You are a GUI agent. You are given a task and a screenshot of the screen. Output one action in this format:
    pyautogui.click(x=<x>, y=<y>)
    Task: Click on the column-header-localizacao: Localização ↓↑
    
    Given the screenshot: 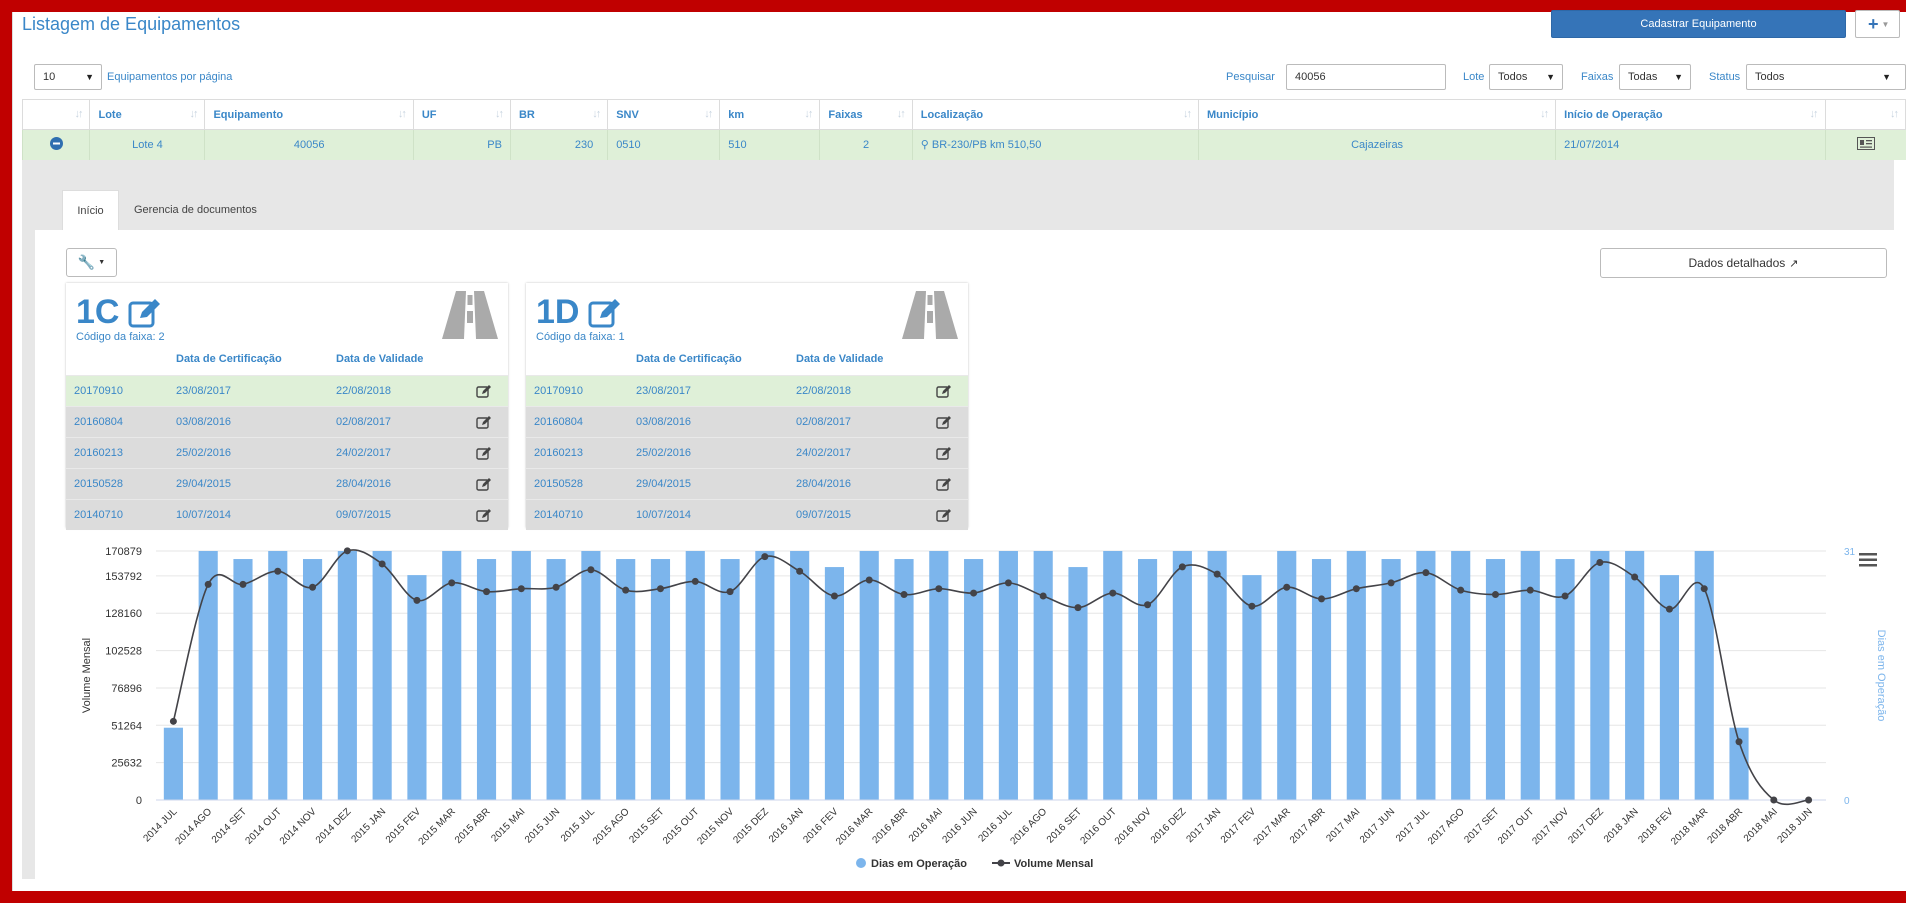 What is the action you would take?
    pyautogui.click(x=1055, y=114)
    